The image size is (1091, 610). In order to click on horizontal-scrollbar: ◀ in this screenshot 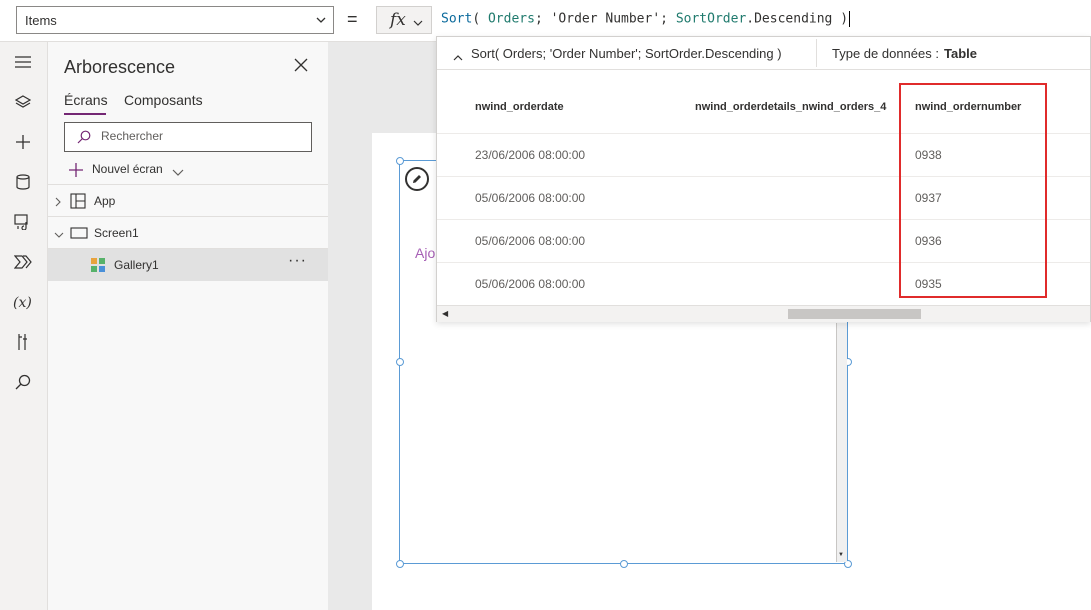, I will do `click(763, 313)`.